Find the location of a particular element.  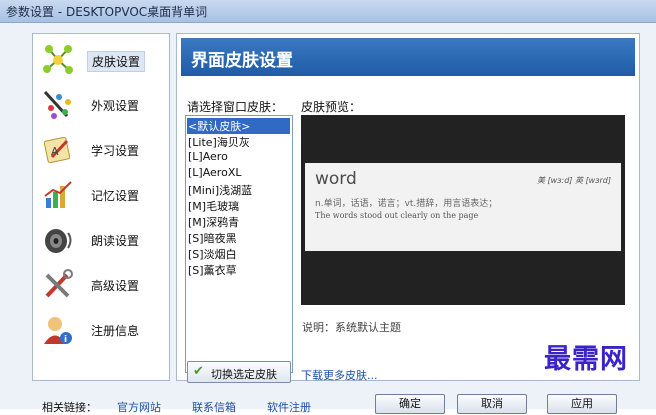

list-item: [L]Aero is located at coordinates (208, 156).